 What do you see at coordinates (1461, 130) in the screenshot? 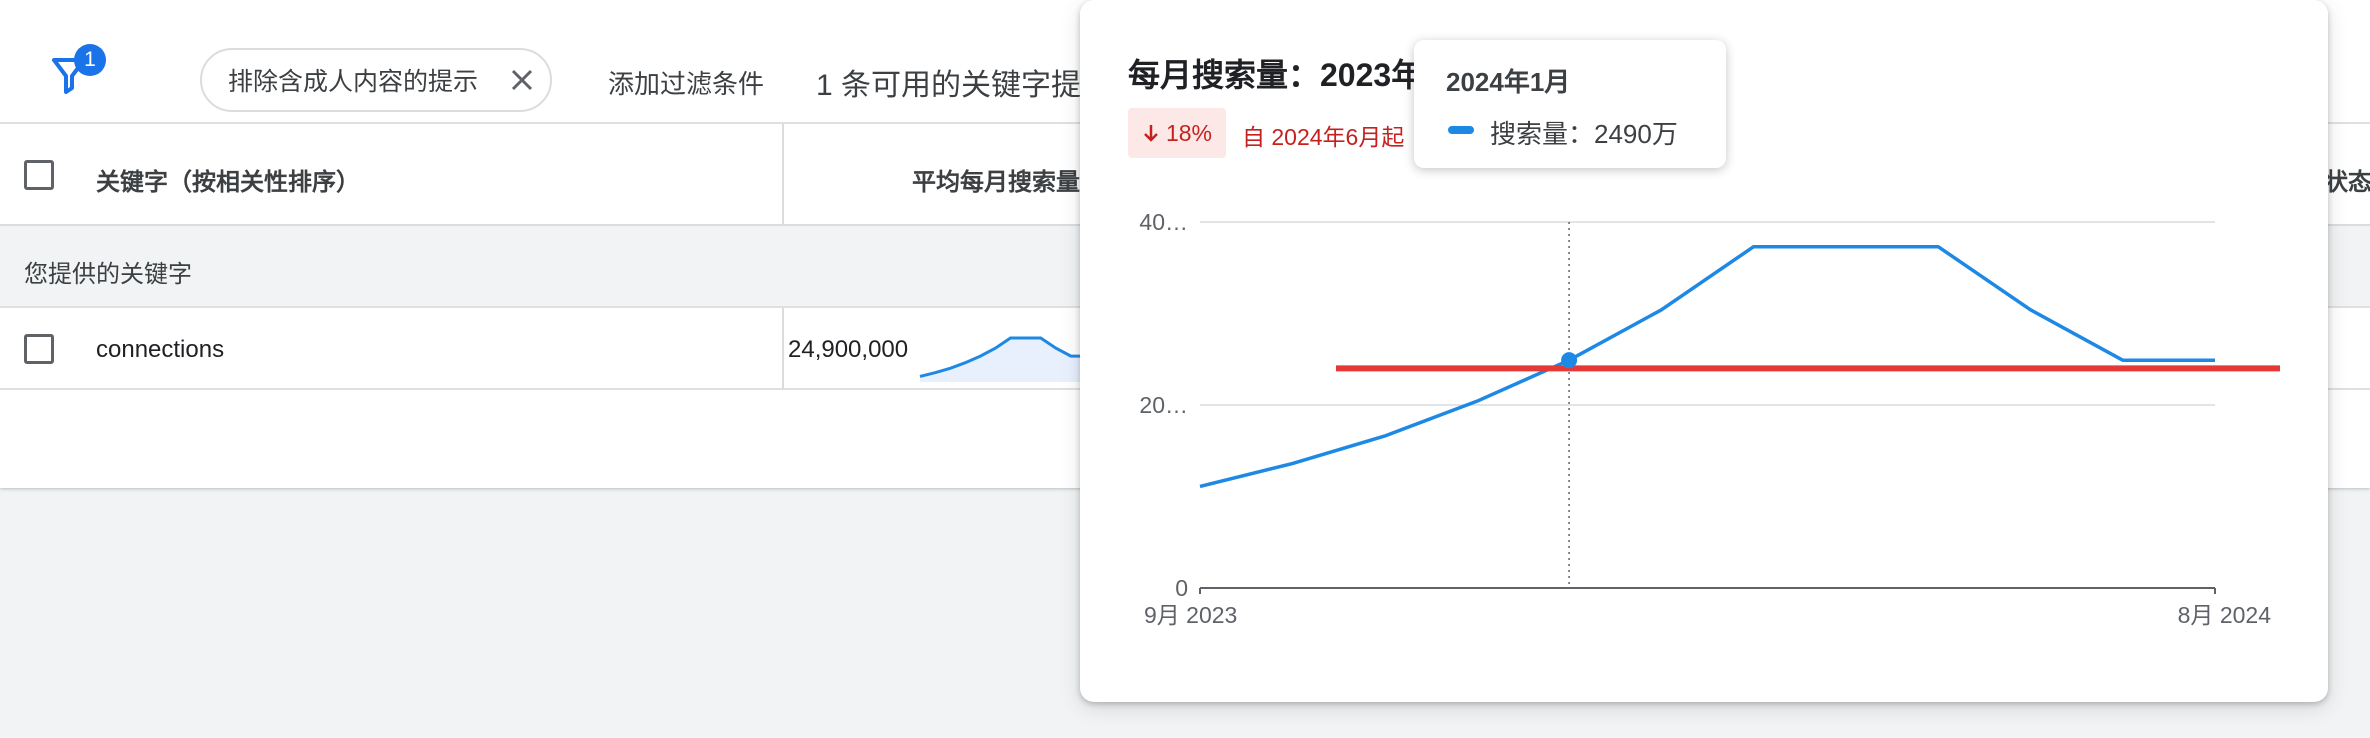
I see `tooltip-series-swatch` at bounding box center [1461, 130].